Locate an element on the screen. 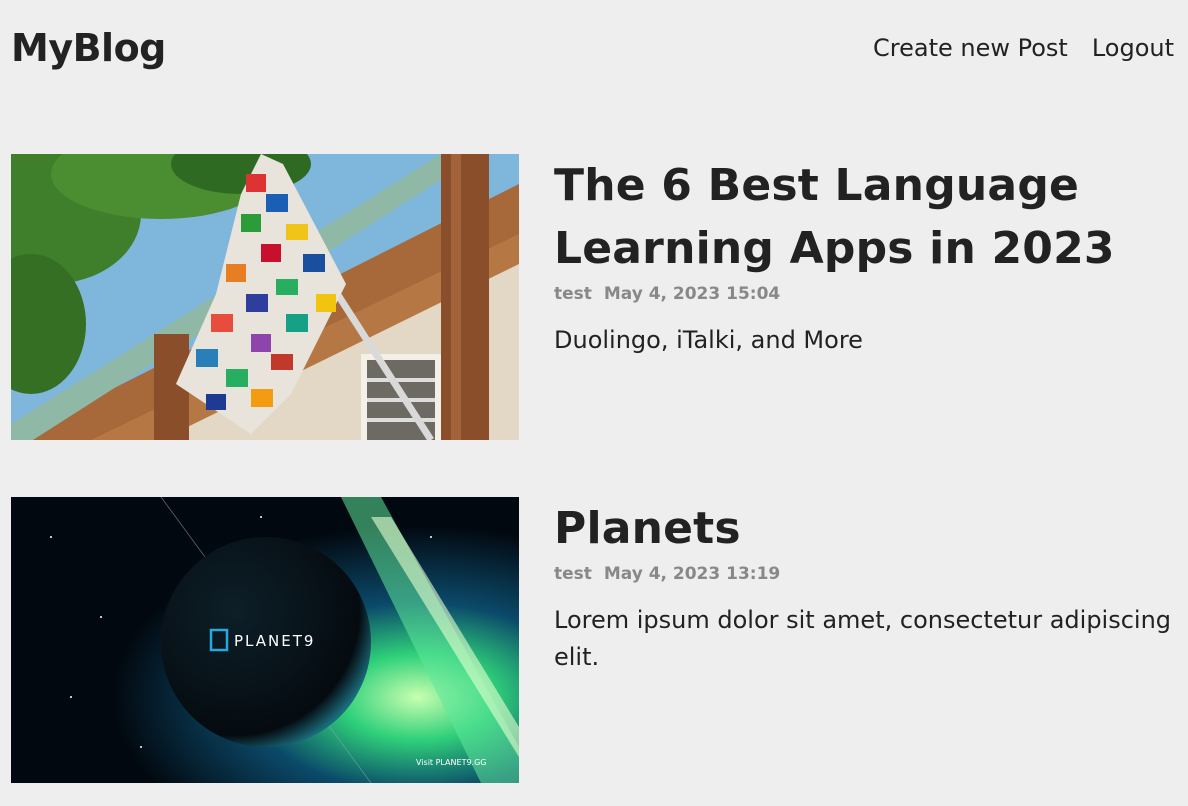 This screenshot has width=1188, height=806. main-nav: Create new Post Logout is located at coordinates (1023, 48).